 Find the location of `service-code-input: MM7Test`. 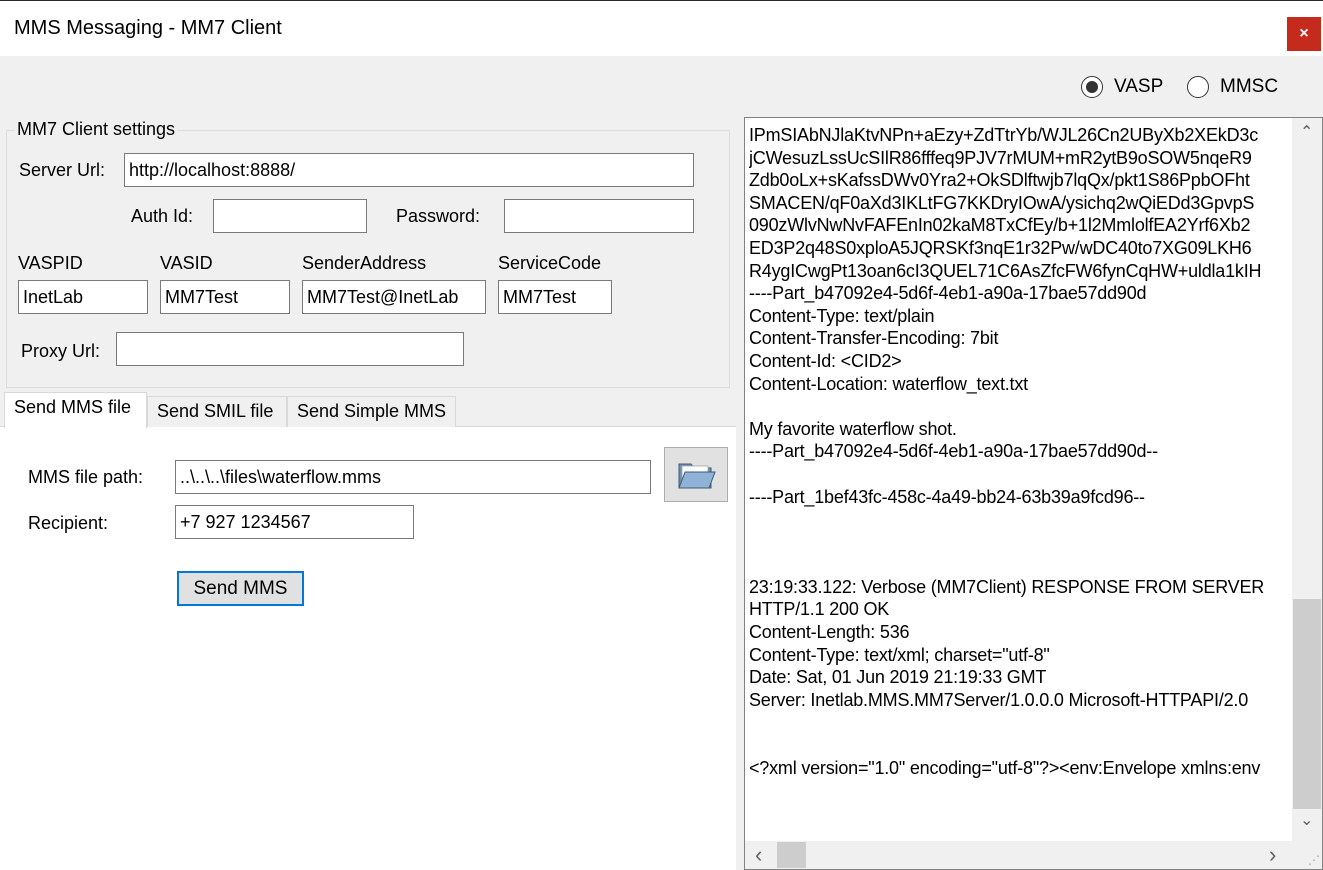

service-code-input: MM7Test is located at coordinates (555, 297).